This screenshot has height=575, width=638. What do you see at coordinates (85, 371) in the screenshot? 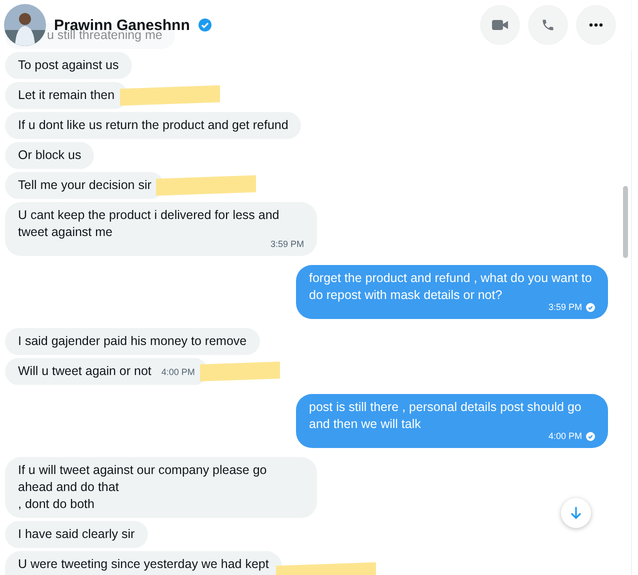
I see `message-text: Will u tweet again or not` at bounding box center [85, 371].